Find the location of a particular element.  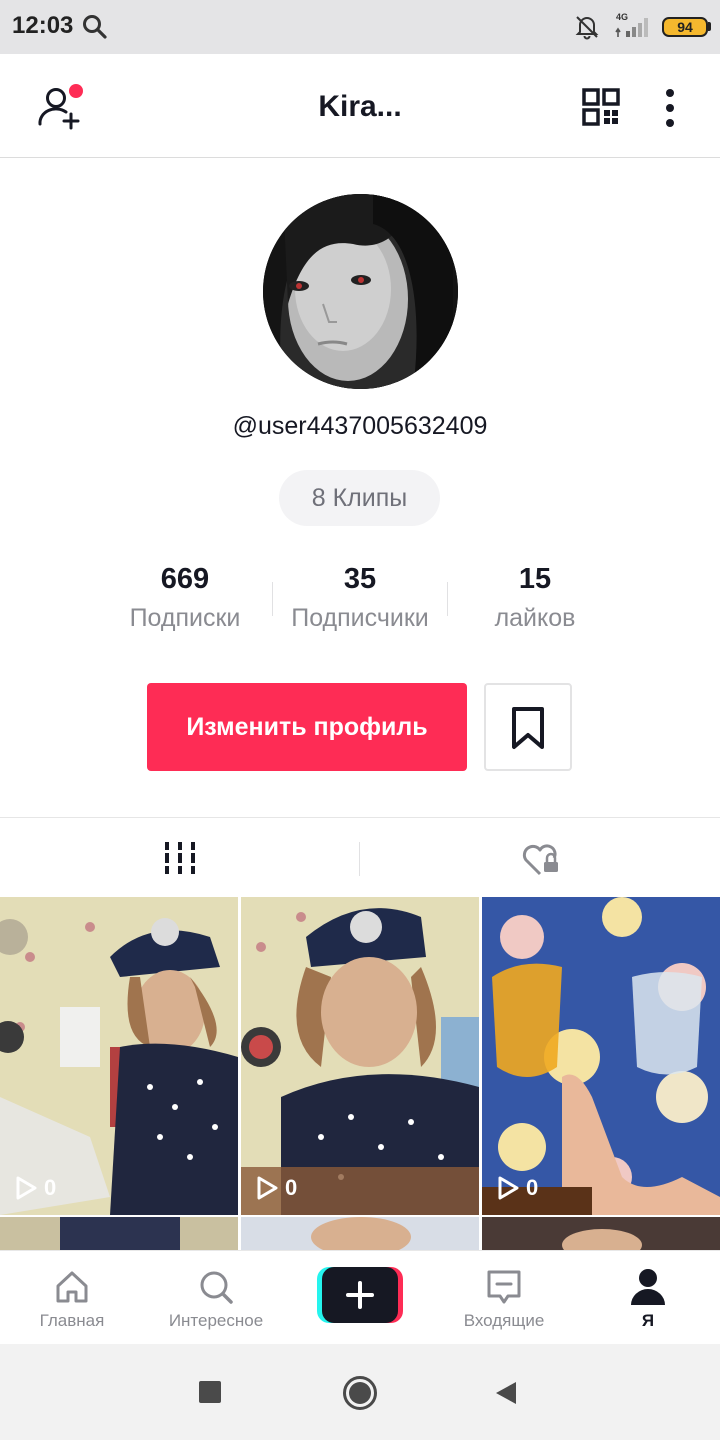

nav-label: Я is located at coordinates (648, 1320).